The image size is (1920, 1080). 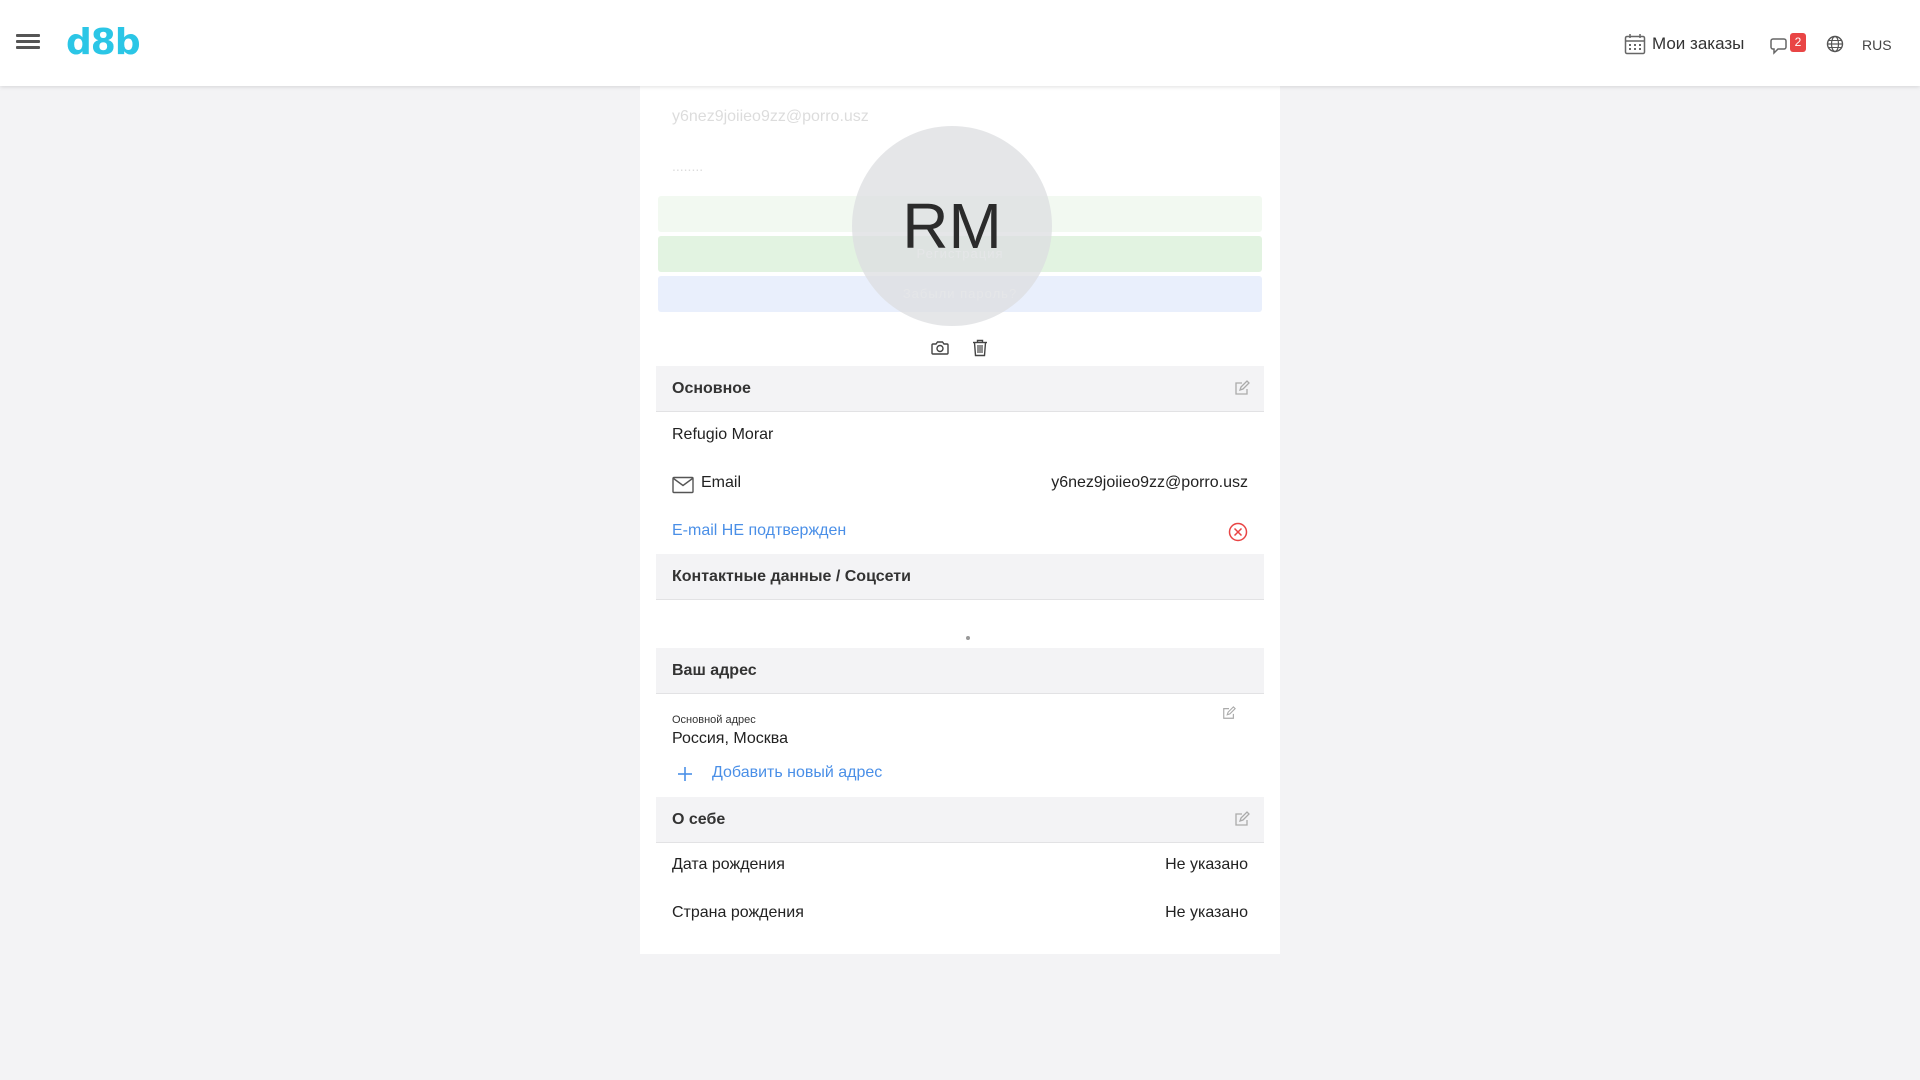 I want to click on trash-icon, so click(x=980, y=348).